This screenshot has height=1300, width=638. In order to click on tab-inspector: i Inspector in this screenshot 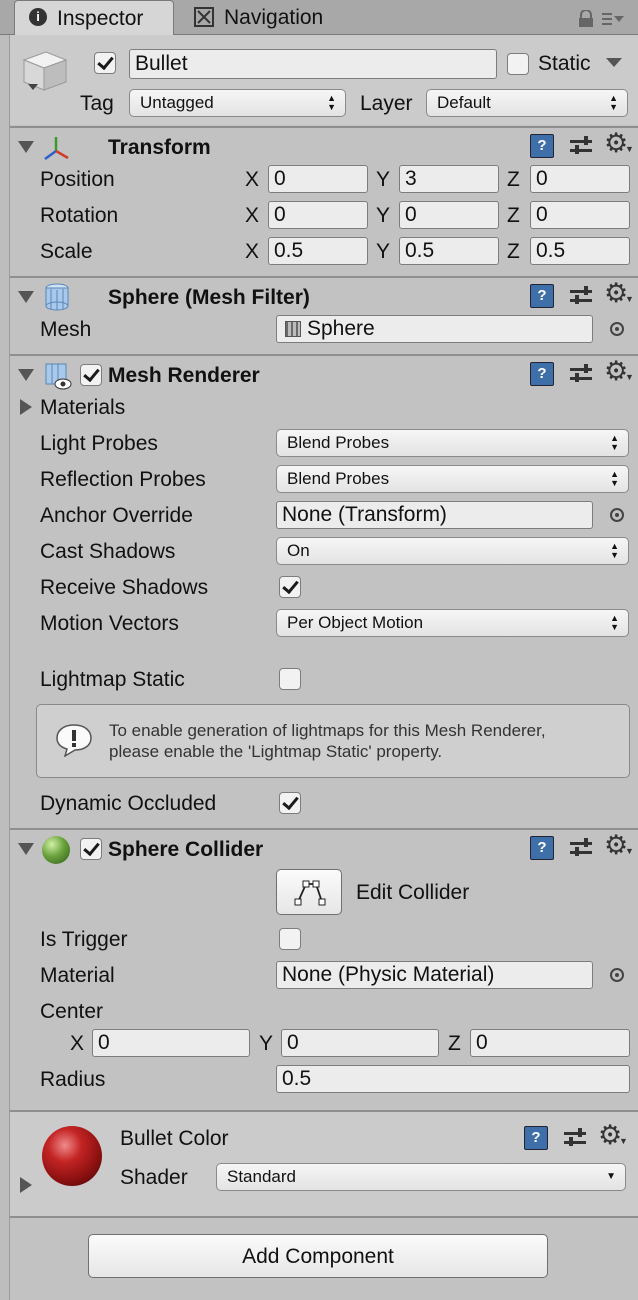, I will do `click(94, 17)`.